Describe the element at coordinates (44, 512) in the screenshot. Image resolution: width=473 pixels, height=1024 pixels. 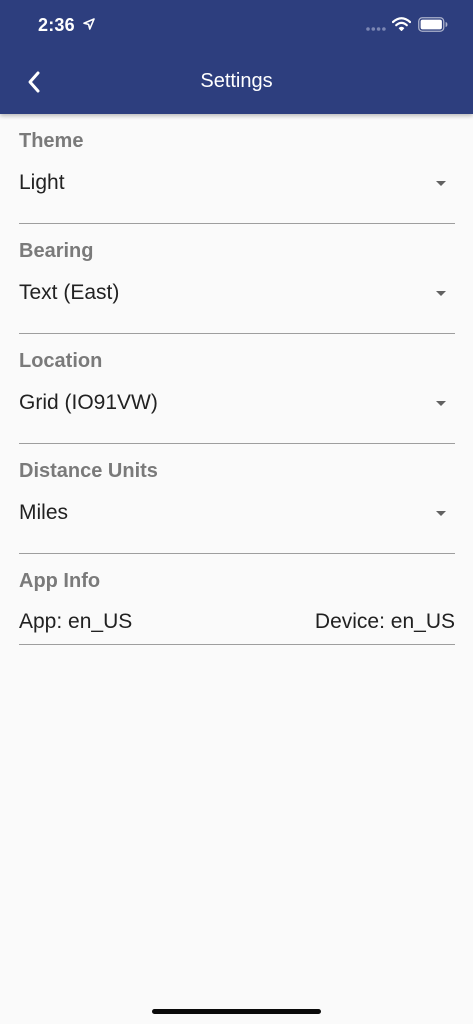
I see `distance-units-value: Miles` at that location.